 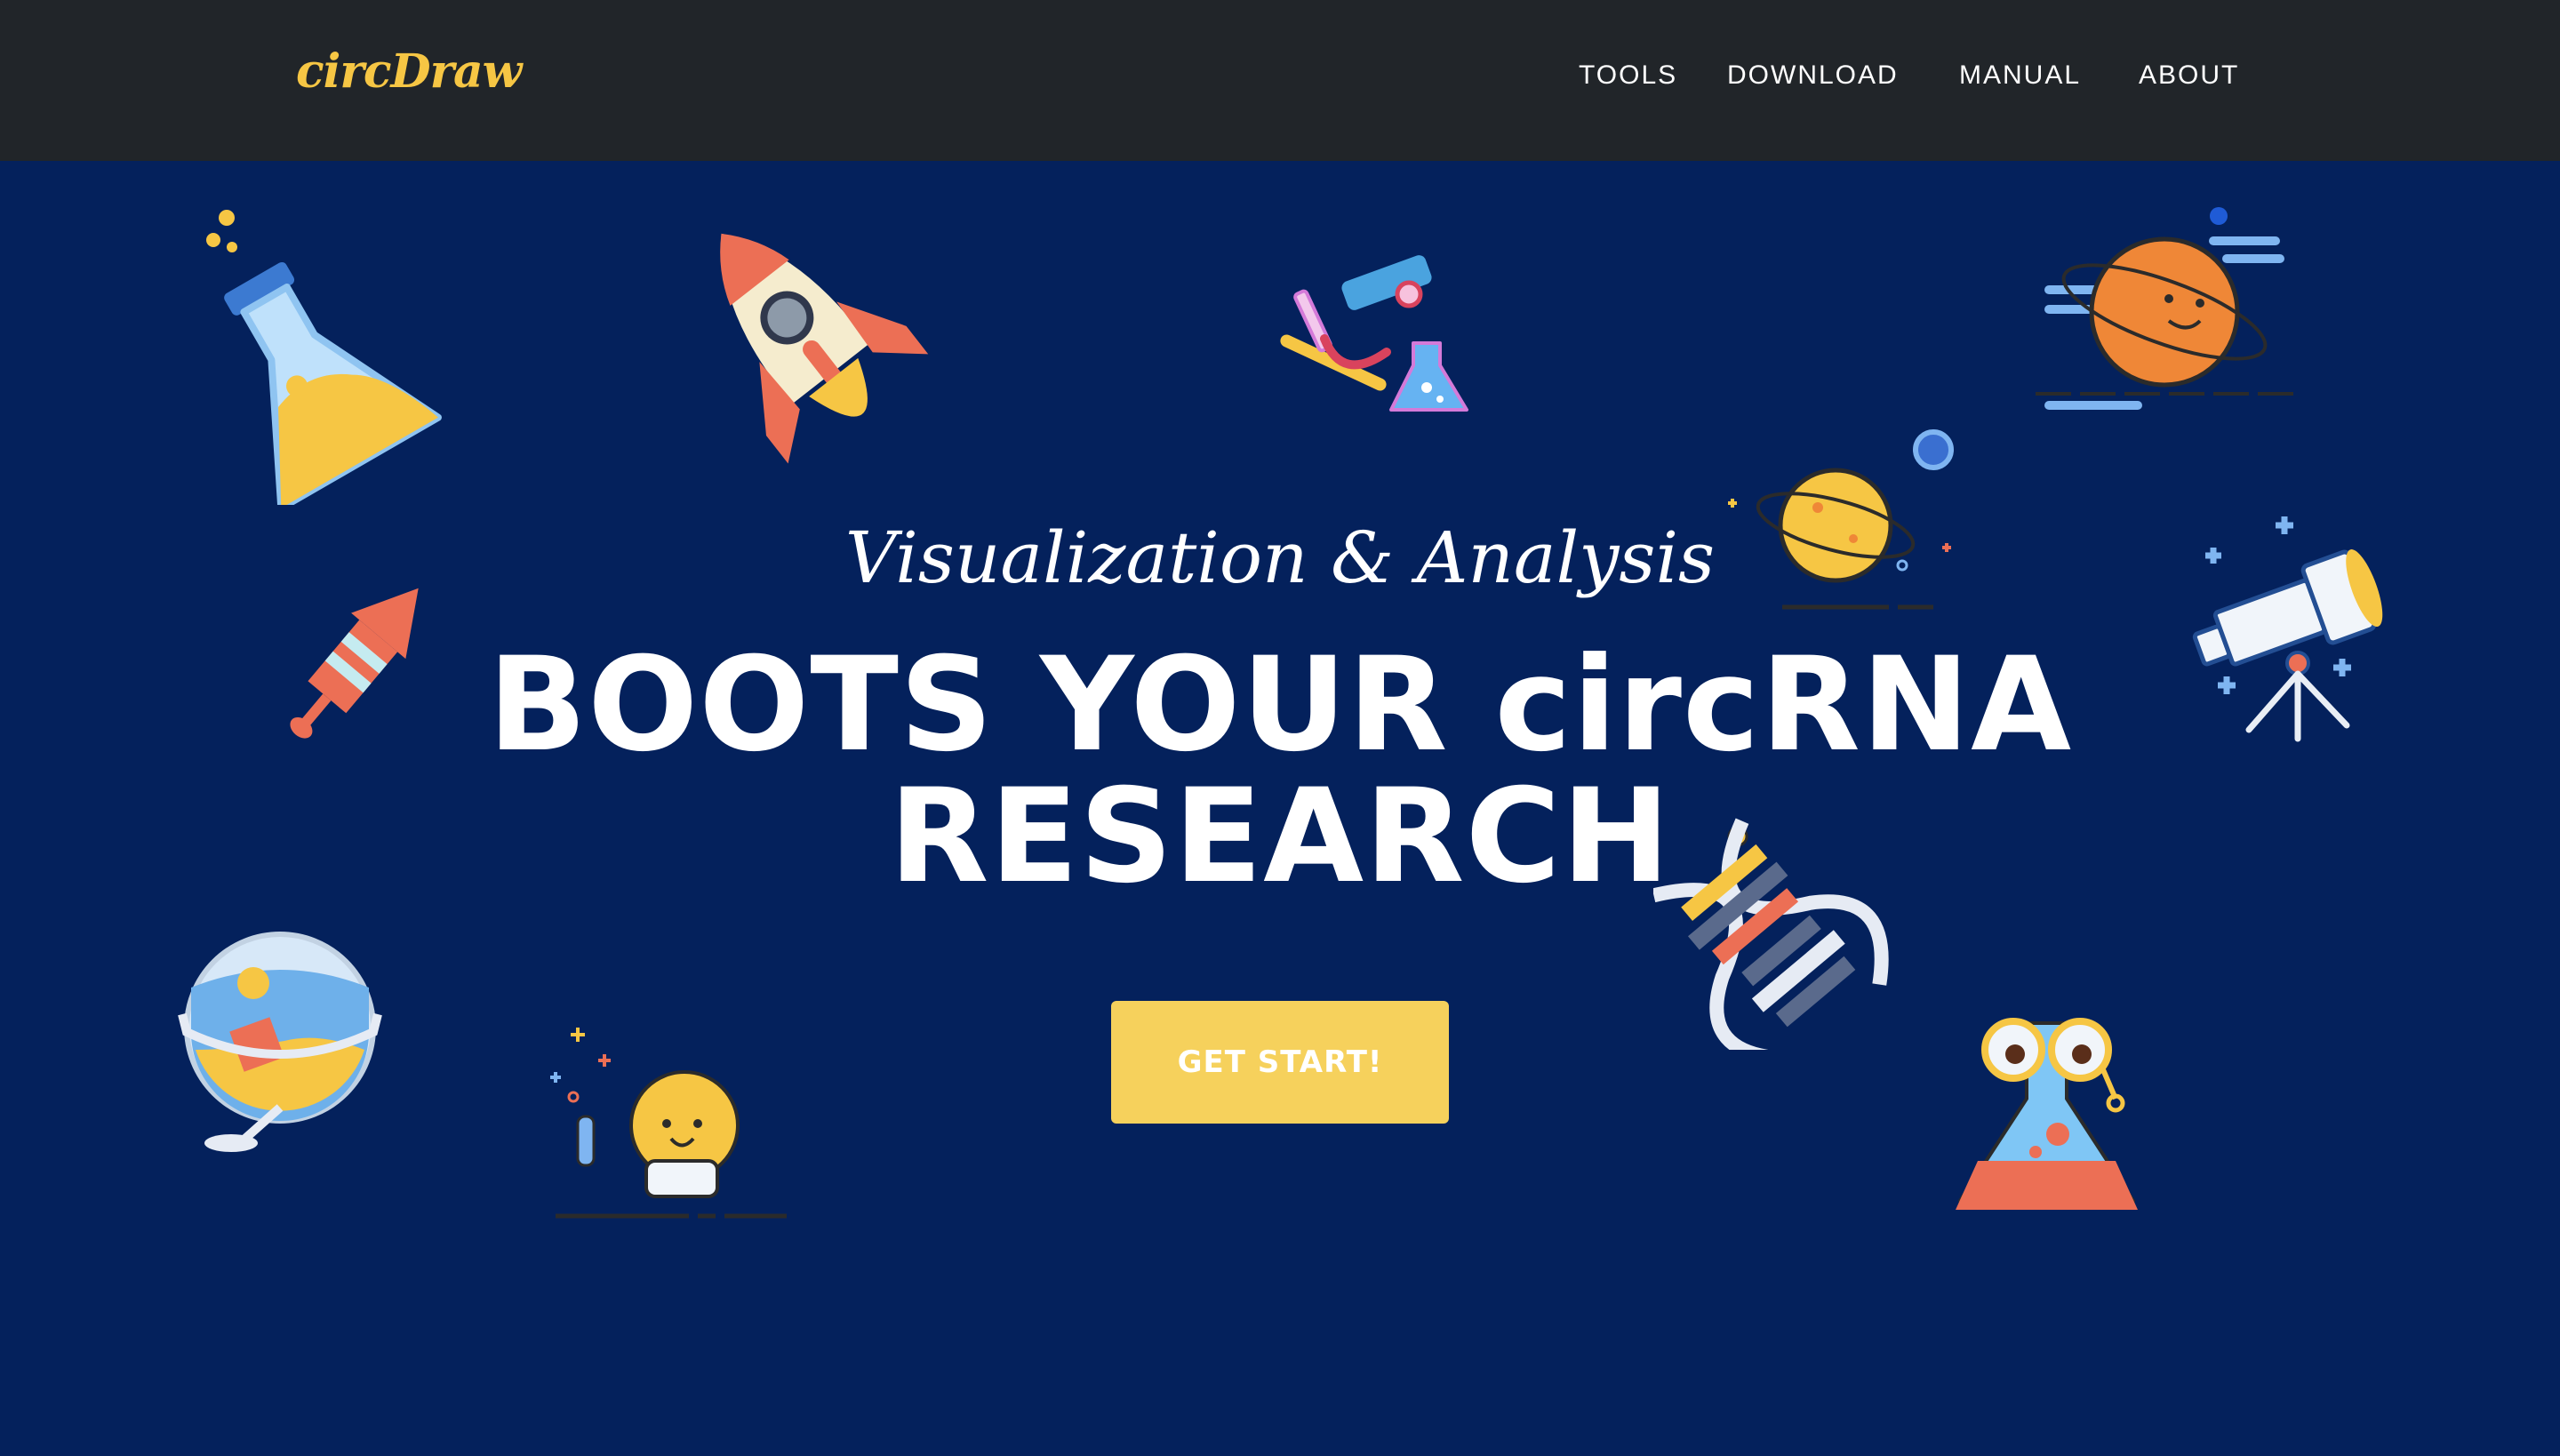 What do you see at coordinates (280, 1042) in the screenshot?
I see `globe-icon` at bounding box center [280, 1042].